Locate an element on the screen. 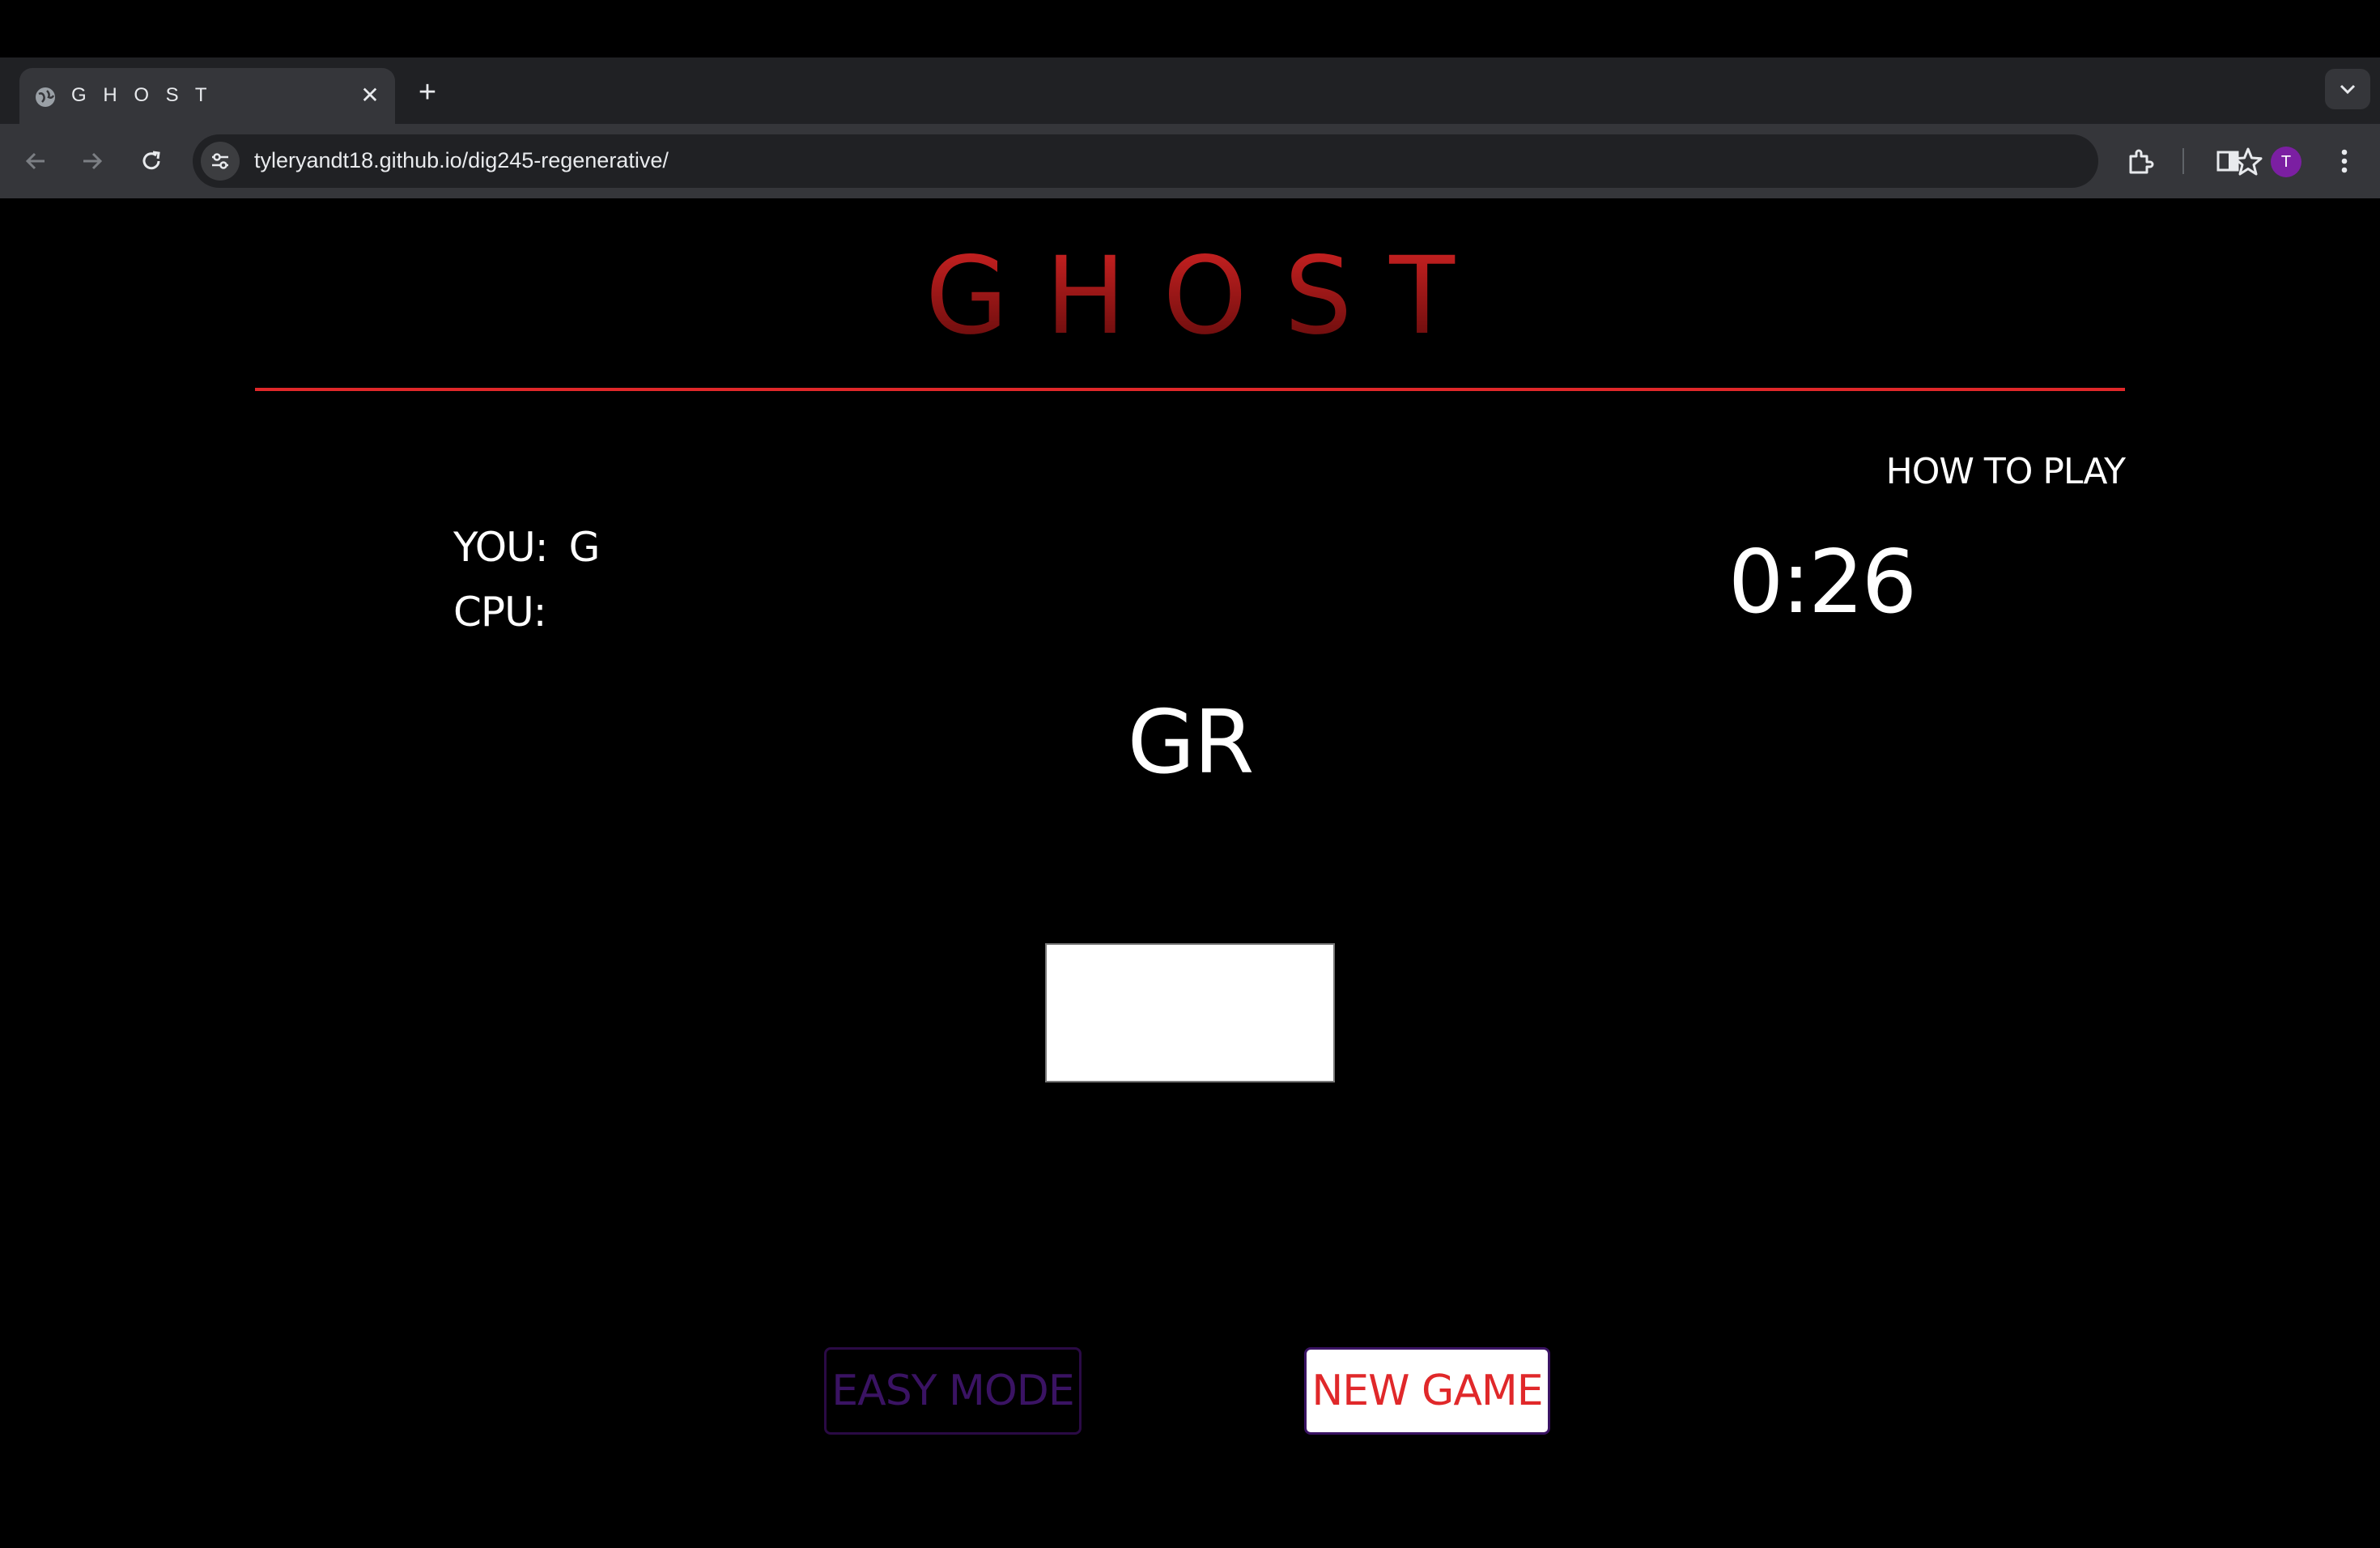 The image size is (2380, 1548). side-panel-button is located at coordinates (2227, 161).